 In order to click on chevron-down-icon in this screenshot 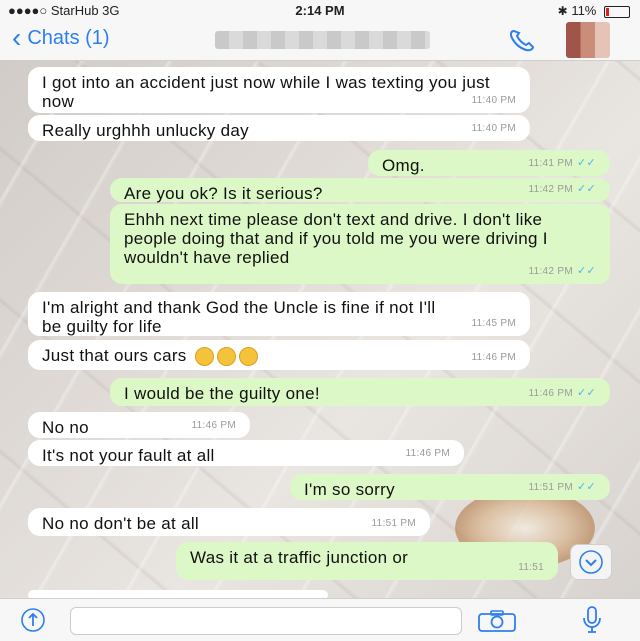, I will do `click(591, 562)`.